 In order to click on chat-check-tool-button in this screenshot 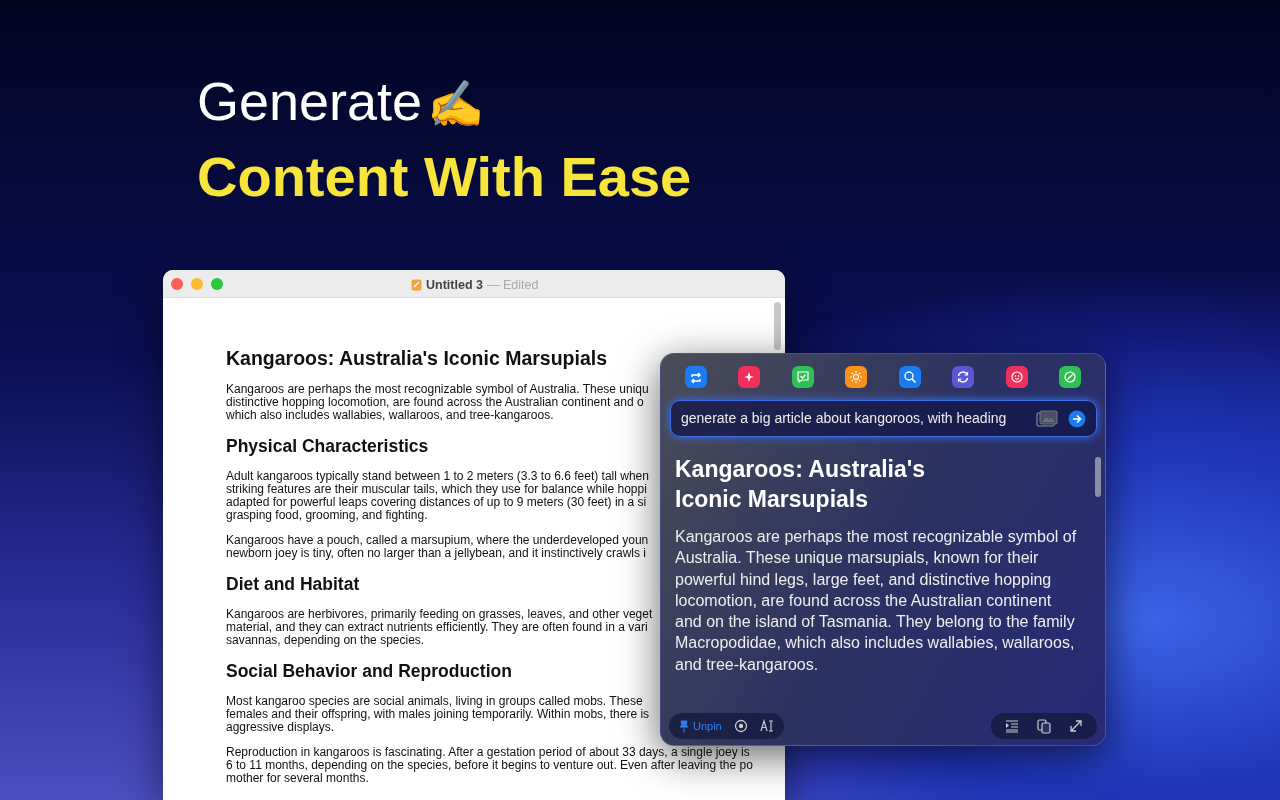, I will do `click(802, 377)`.